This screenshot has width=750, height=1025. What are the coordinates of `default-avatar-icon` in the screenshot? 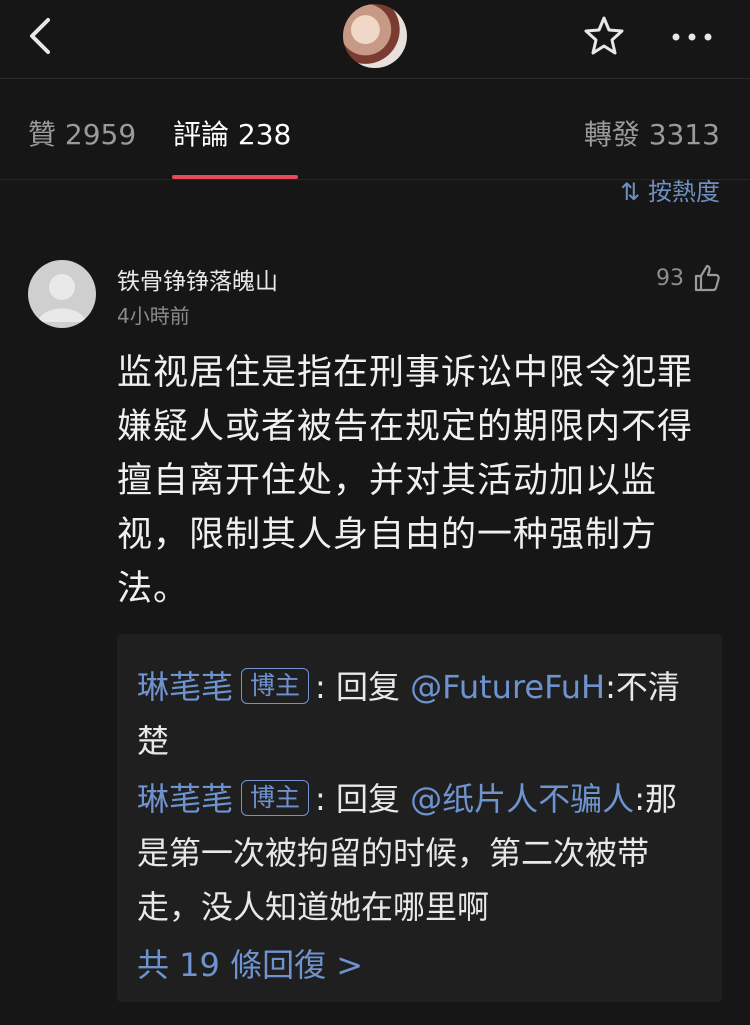 It's located at (62, 298).